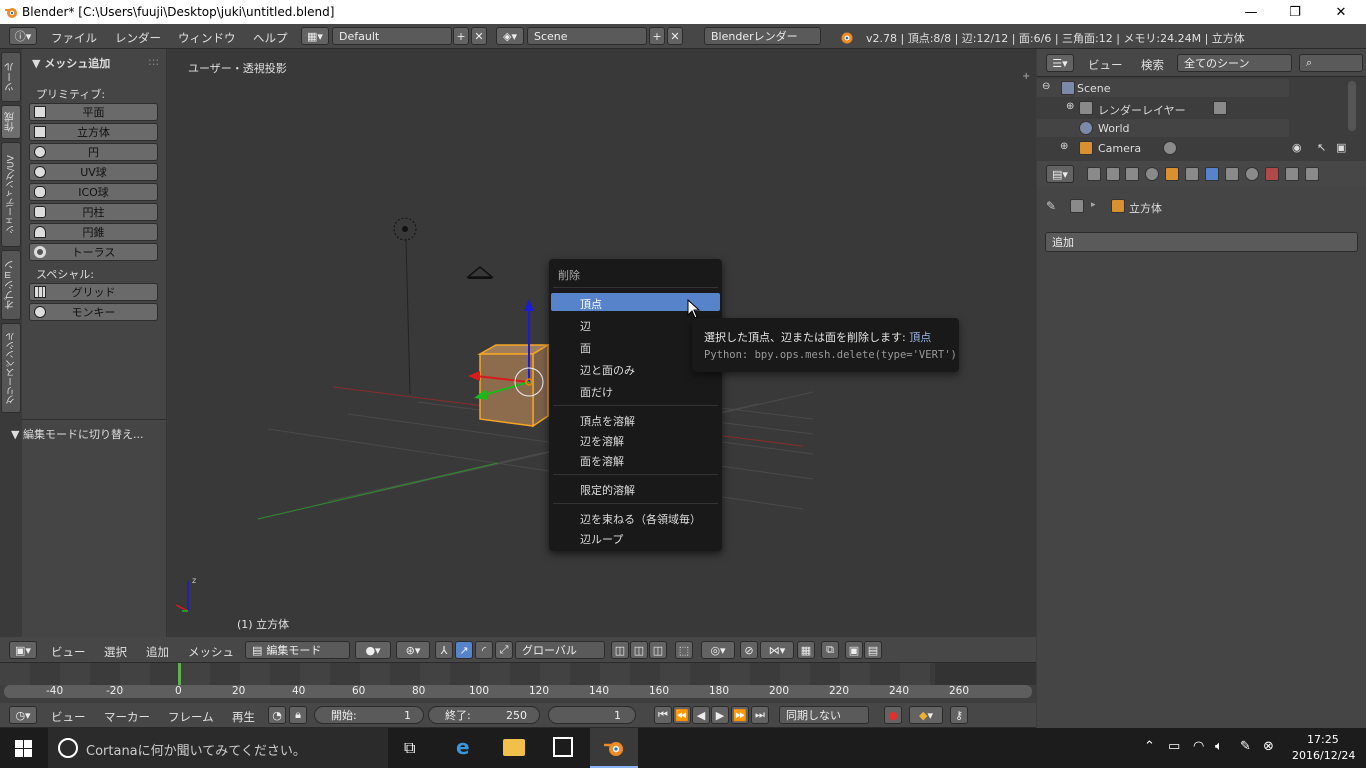 The width and height of the screenshot is (1366, 768). I want to click on add-torus-button: トーラス, so click(93, 252).